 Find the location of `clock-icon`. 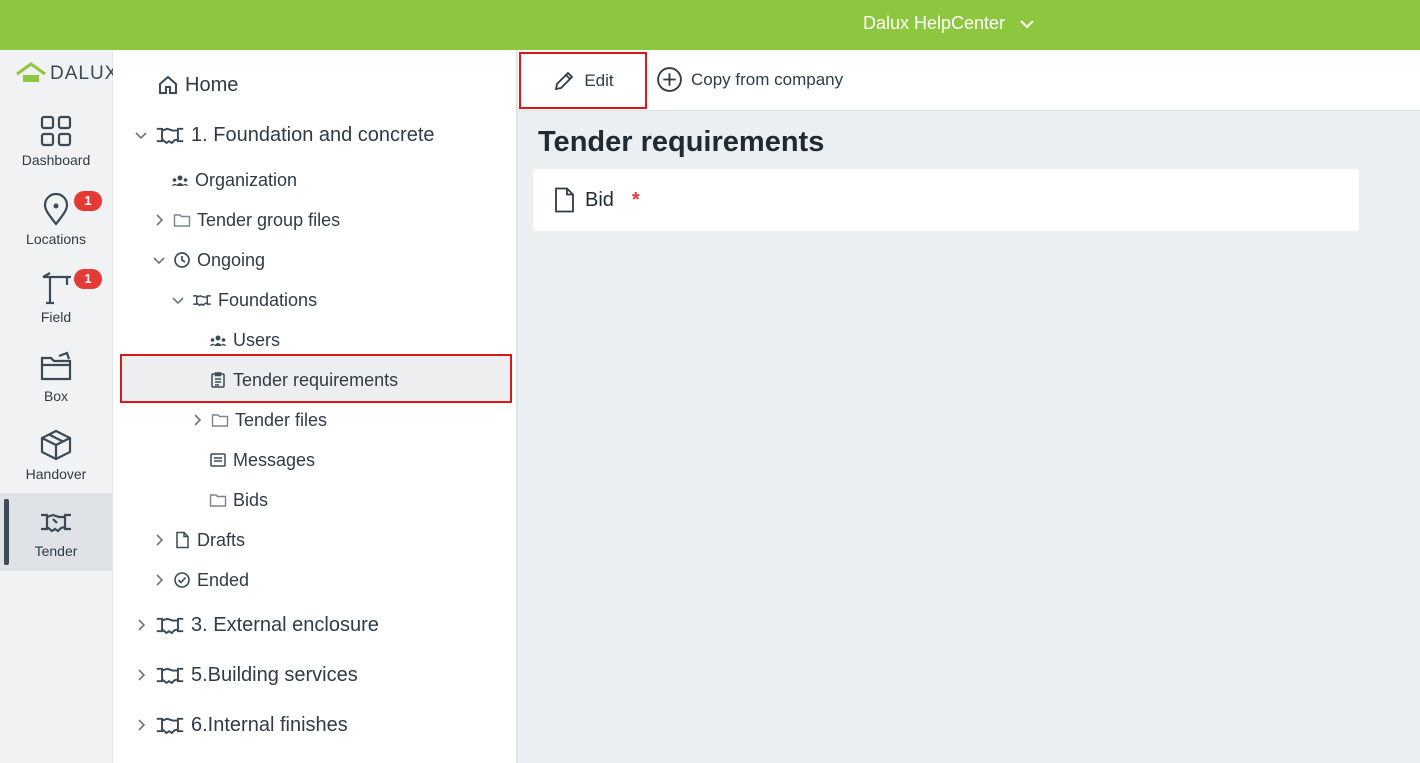

clock-icon is located at coordinates (182, 260).